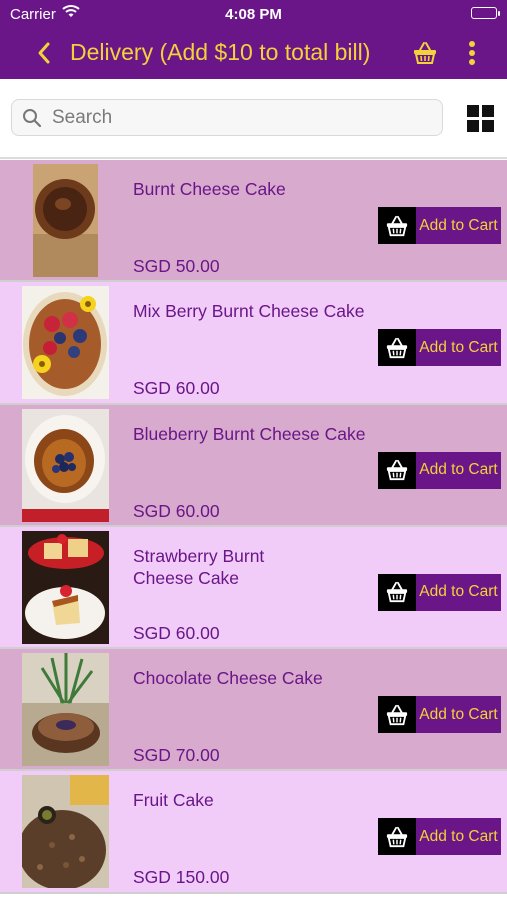 This screenshot has width=507, height=900. What do you see at coordinates (480, 118) in the screenshot?
I see `grid-view-icon` at bounding box center [480, 118].